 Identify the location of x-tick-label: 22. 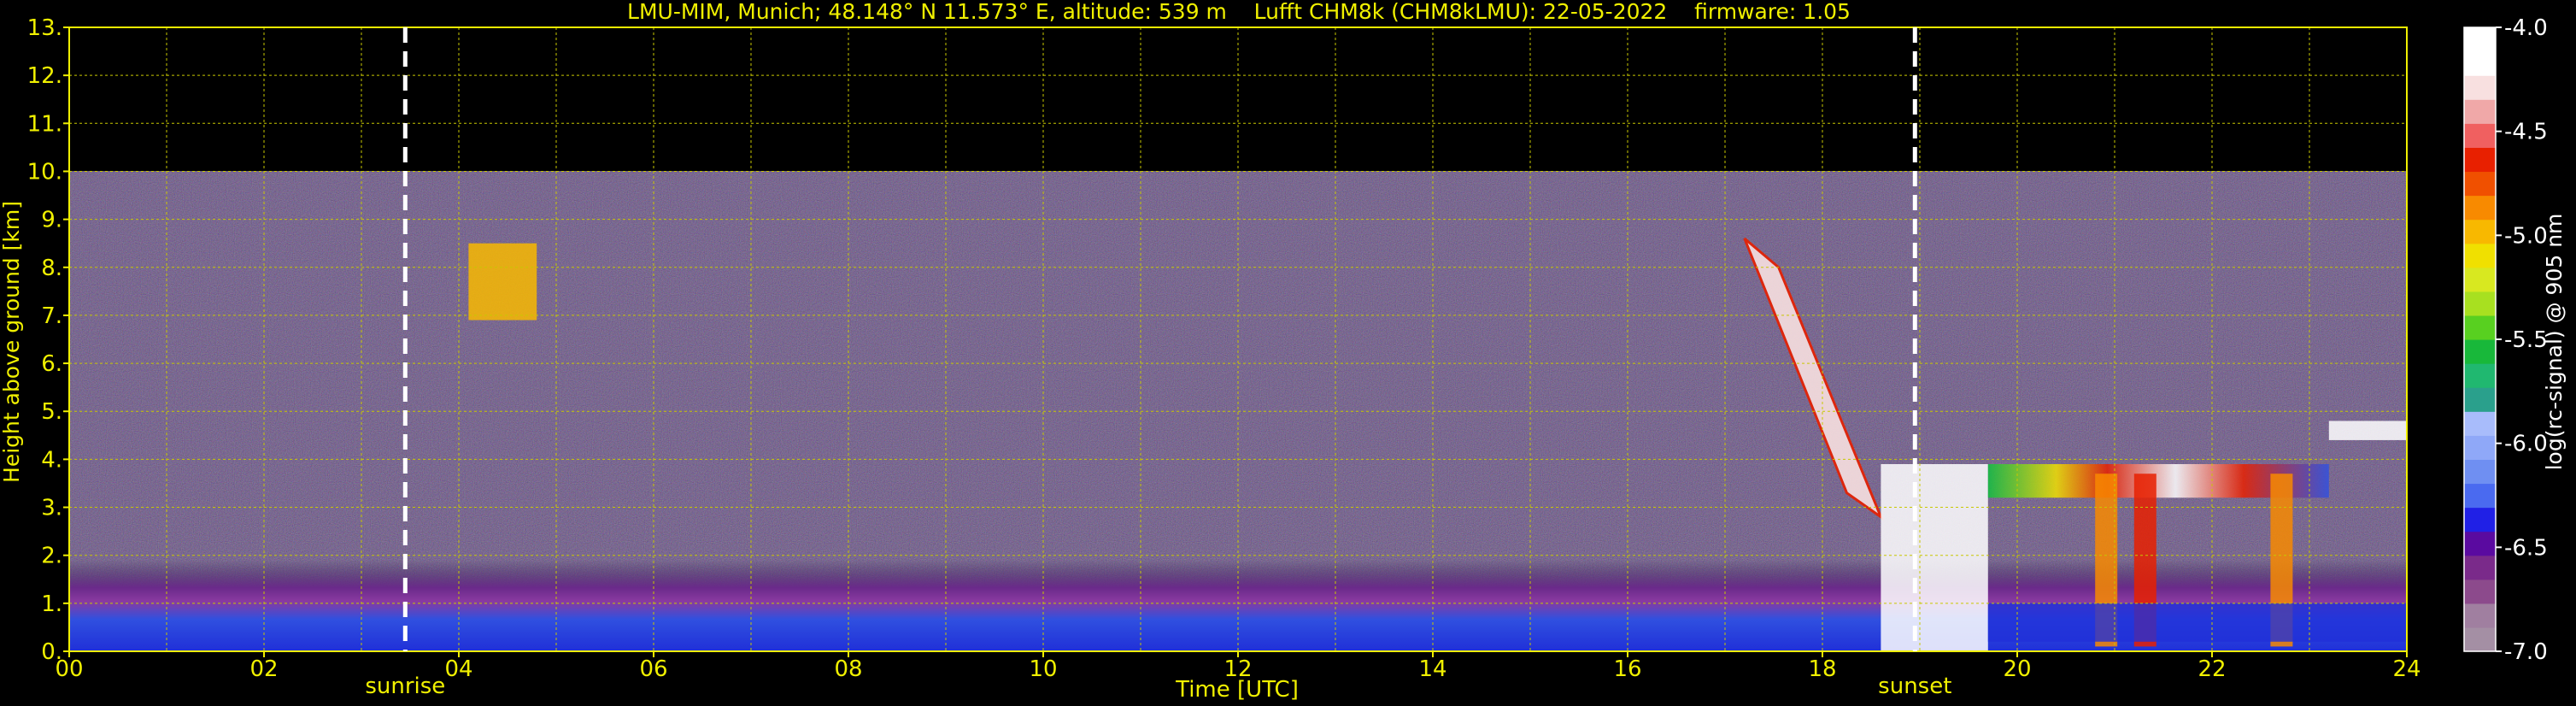
(2212, 669).